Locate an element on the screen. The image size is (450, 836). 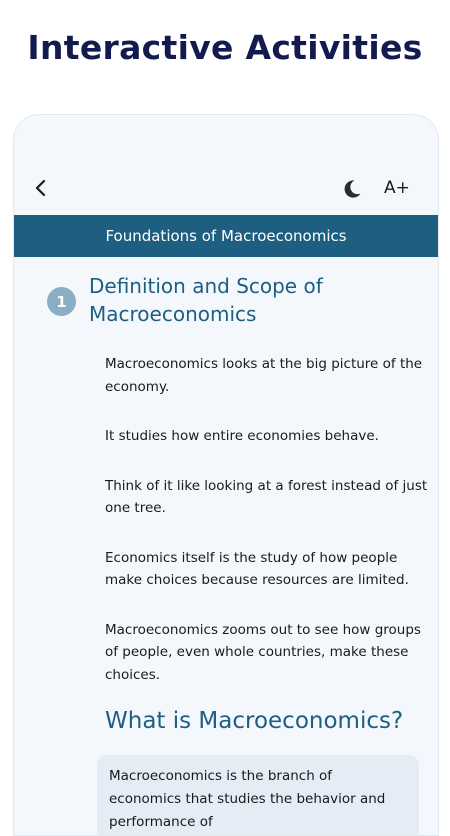
back-arrow-icon is located at coordinates (41, 188).